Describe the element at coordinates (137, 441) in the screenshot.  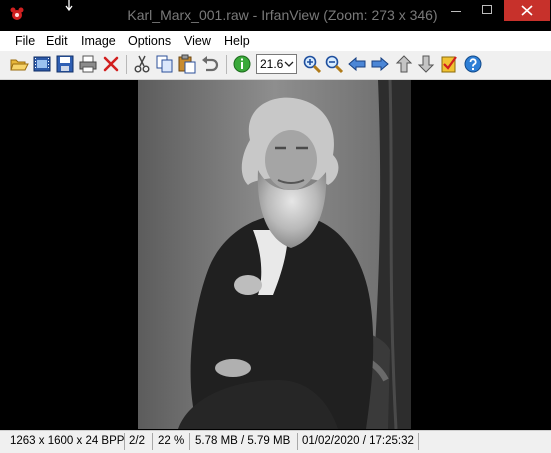
I see `status-file-index: 2/2` at that location.